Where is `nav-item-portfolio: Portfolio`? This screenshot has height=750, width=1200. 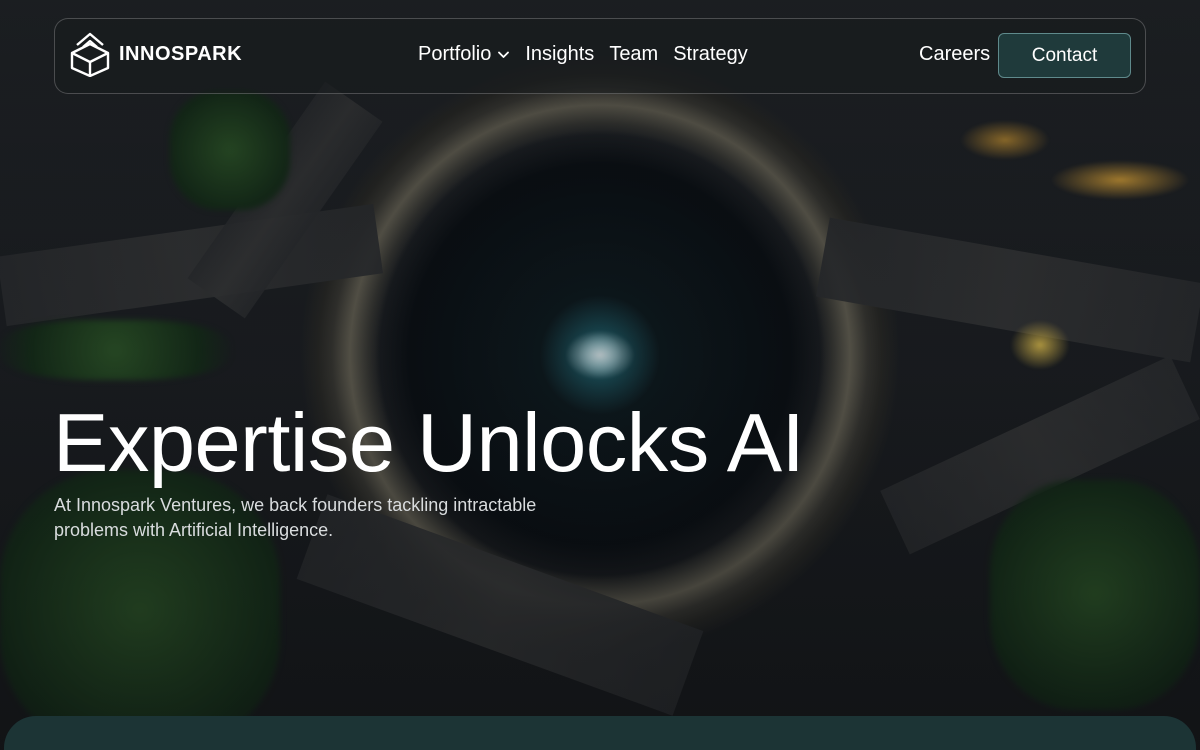 nav-item-portfolio: Portfolio is located at coordinates (464, 54).